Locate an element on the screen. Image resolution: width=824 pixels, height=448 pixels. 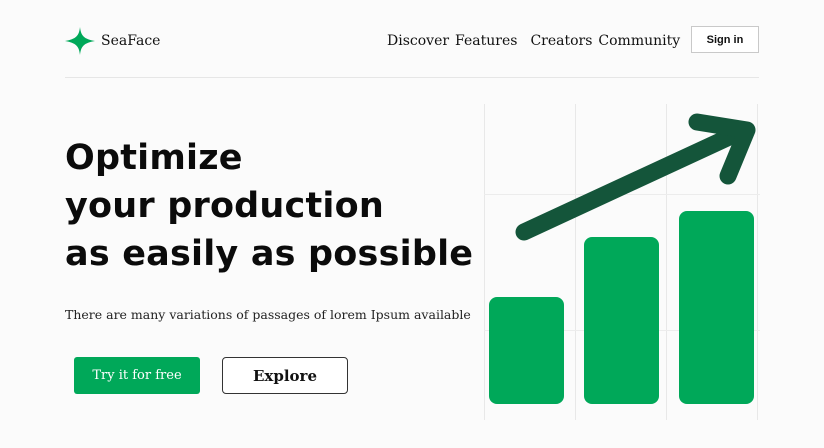
sign-in-button: Sign in is located at coordinates (725, 39).